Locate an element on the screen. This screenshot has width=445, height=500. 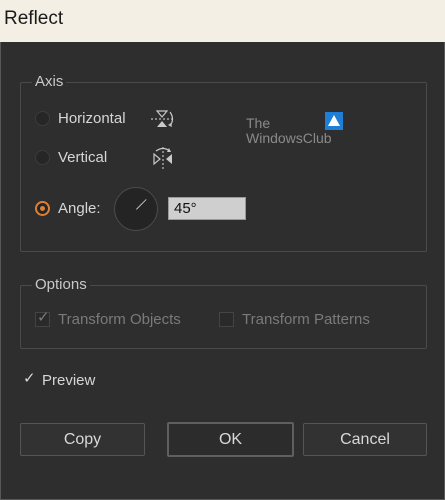
transform-patterns-checkbox is located at coordinates (226, 319).